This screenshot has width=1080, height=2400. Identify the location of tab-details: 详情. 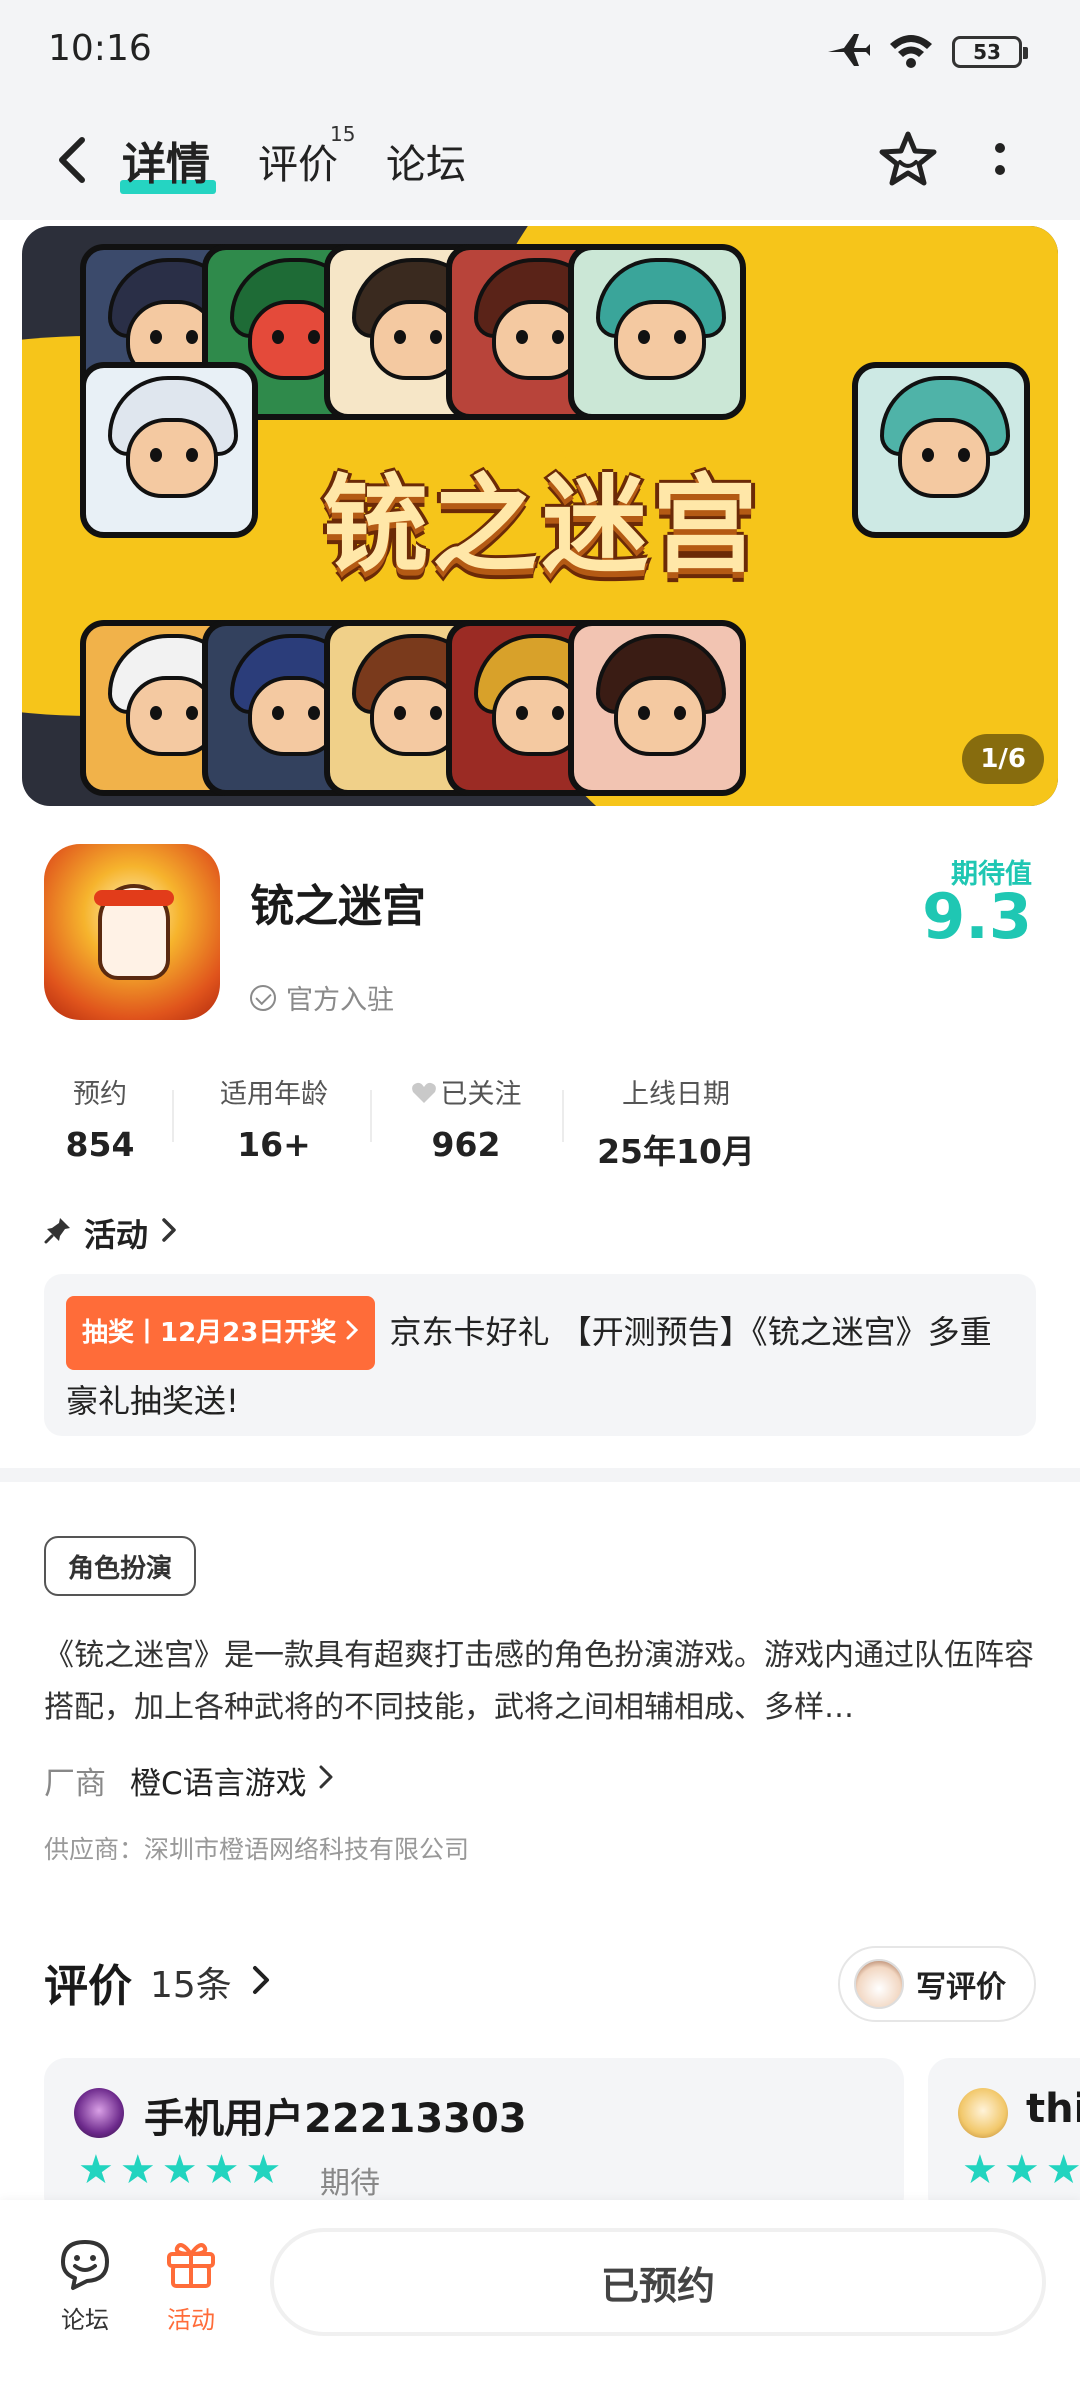
(166, 160).